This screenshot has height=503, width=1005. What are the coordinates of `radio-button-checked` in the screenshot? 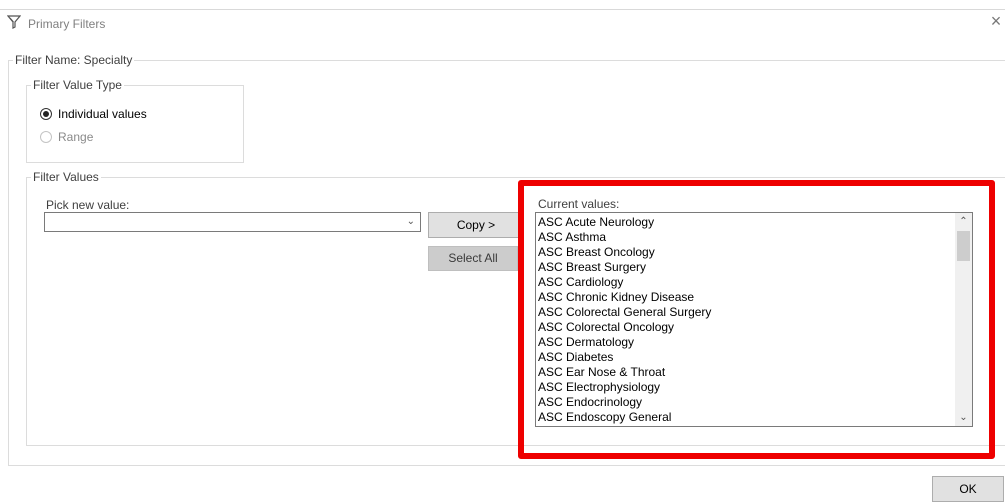 It's located at (46, 114).